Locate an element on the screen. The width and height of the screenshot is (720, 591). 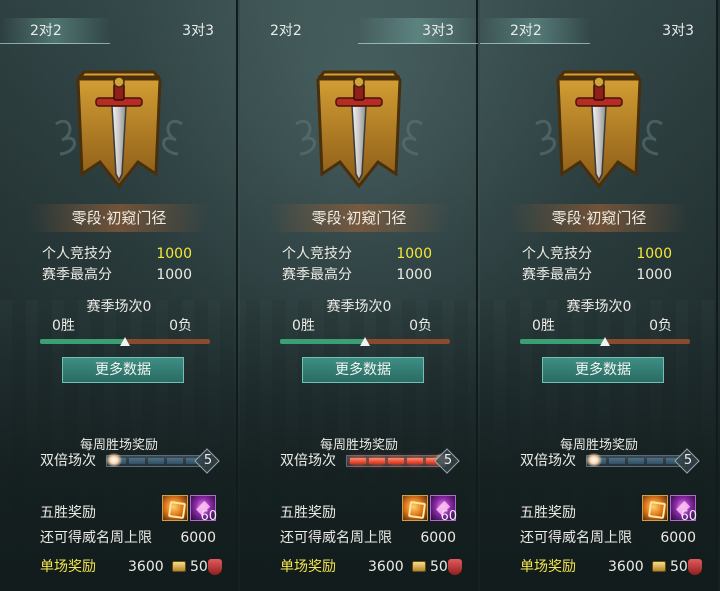
single-reward-row: 单场奖励 3600 50 is located at coordinates (612, 567).